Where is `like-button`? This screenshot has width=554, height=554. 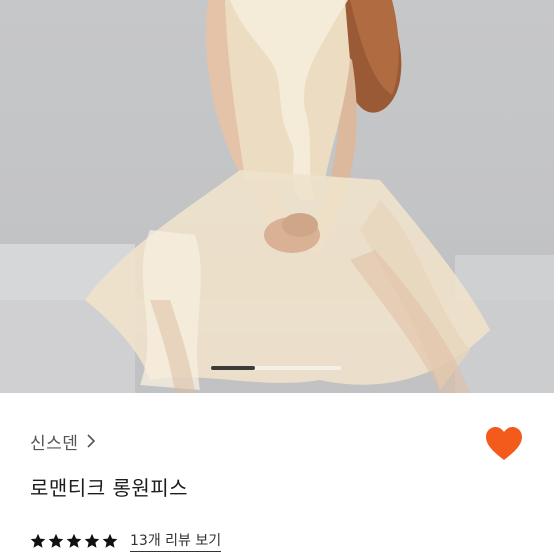
like-button is located at coordinates (504, 444).